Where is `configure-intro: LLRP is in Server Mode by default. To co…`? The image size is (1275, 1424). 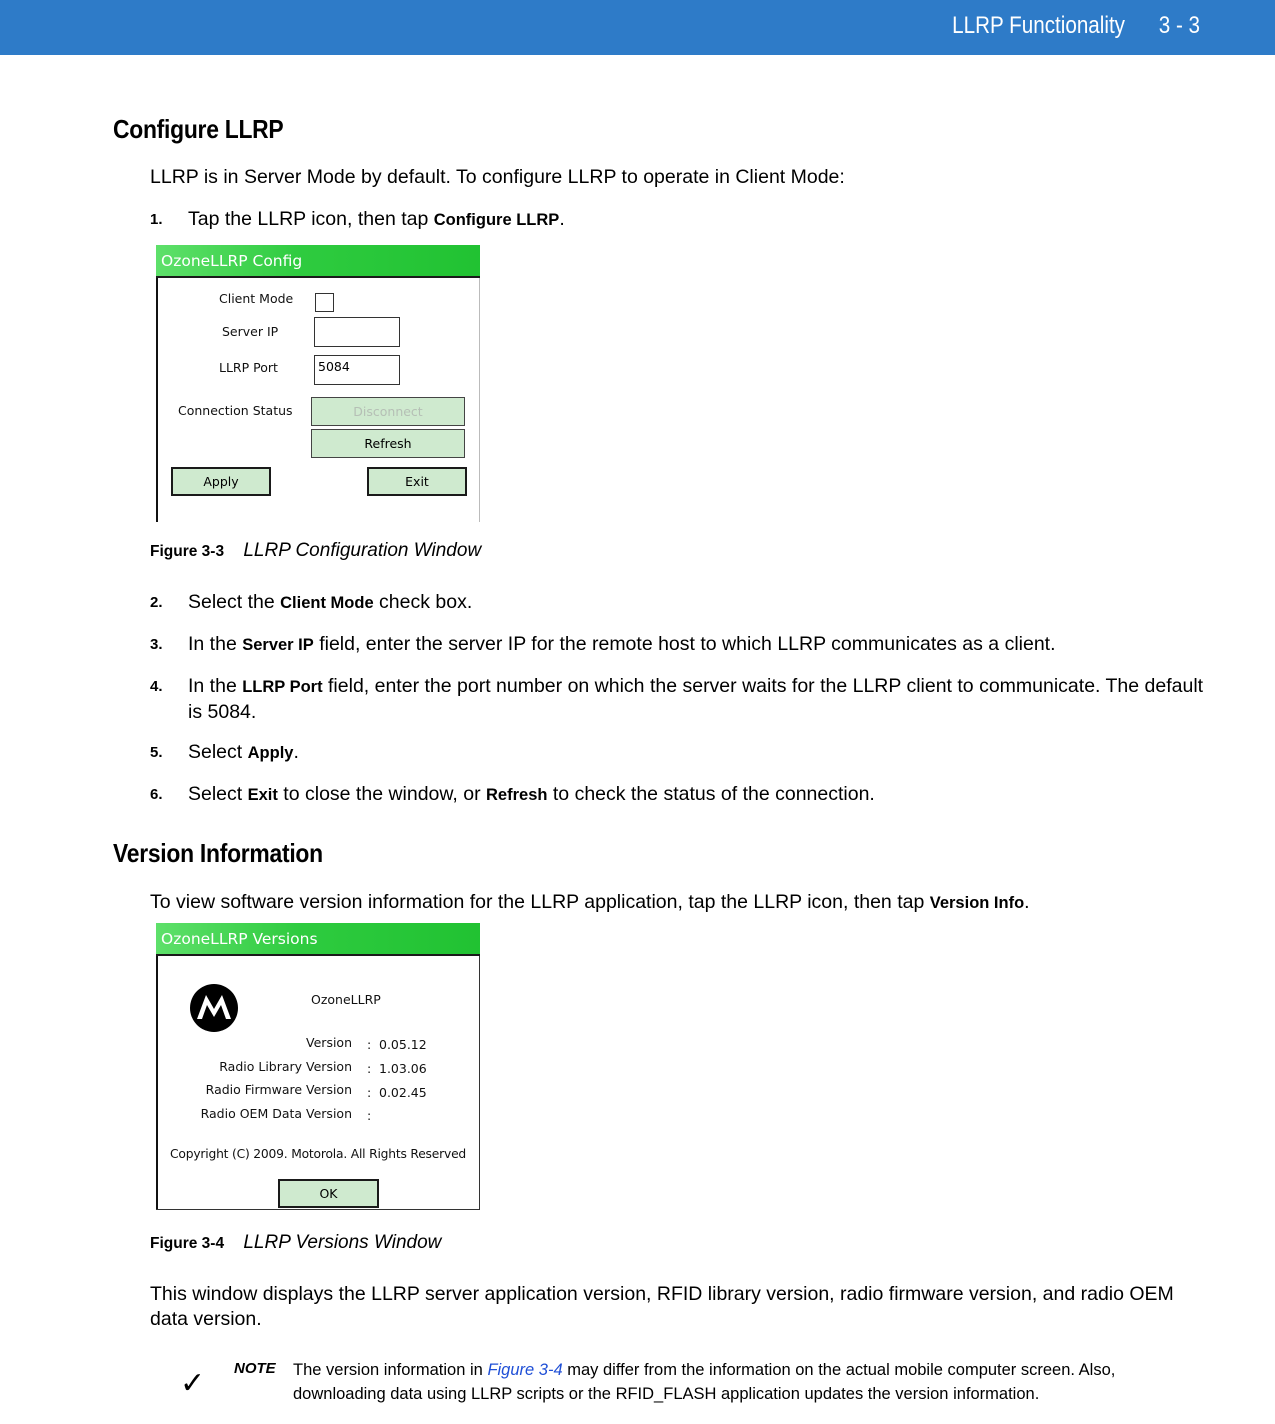
configure-intro: LLRP is in Server Mode by default. To co… is located at coordinates (497, 177).